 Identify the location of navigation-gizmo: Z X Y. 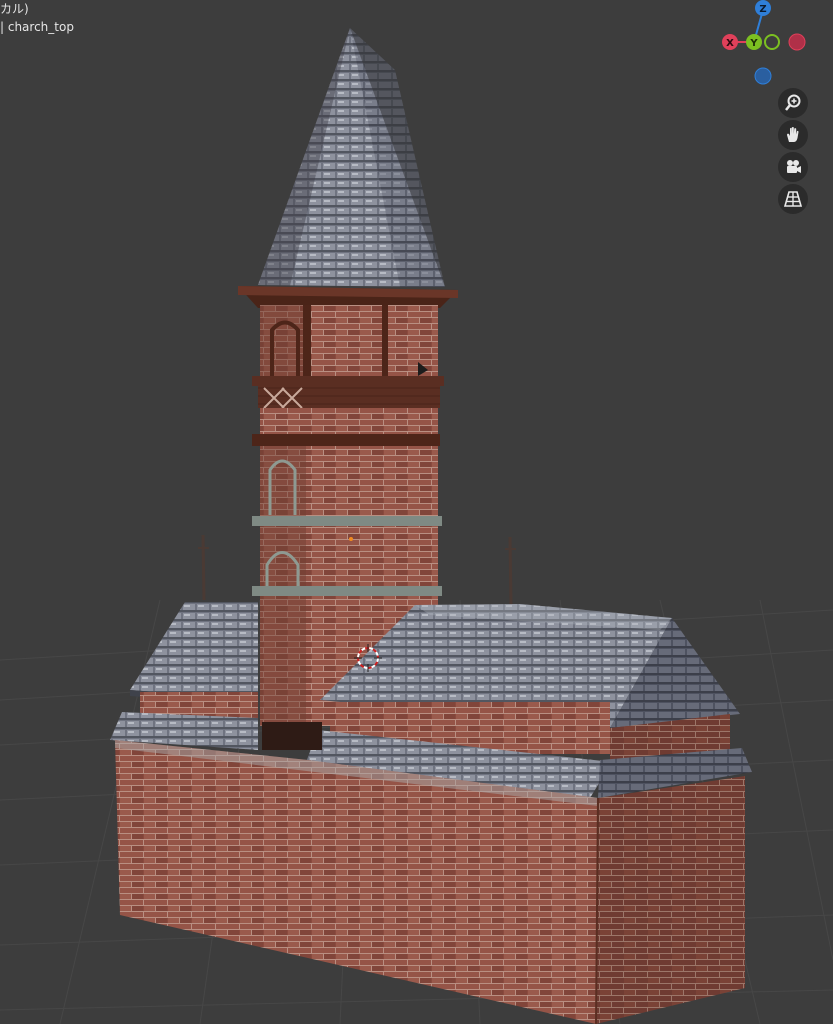
(774, 47).